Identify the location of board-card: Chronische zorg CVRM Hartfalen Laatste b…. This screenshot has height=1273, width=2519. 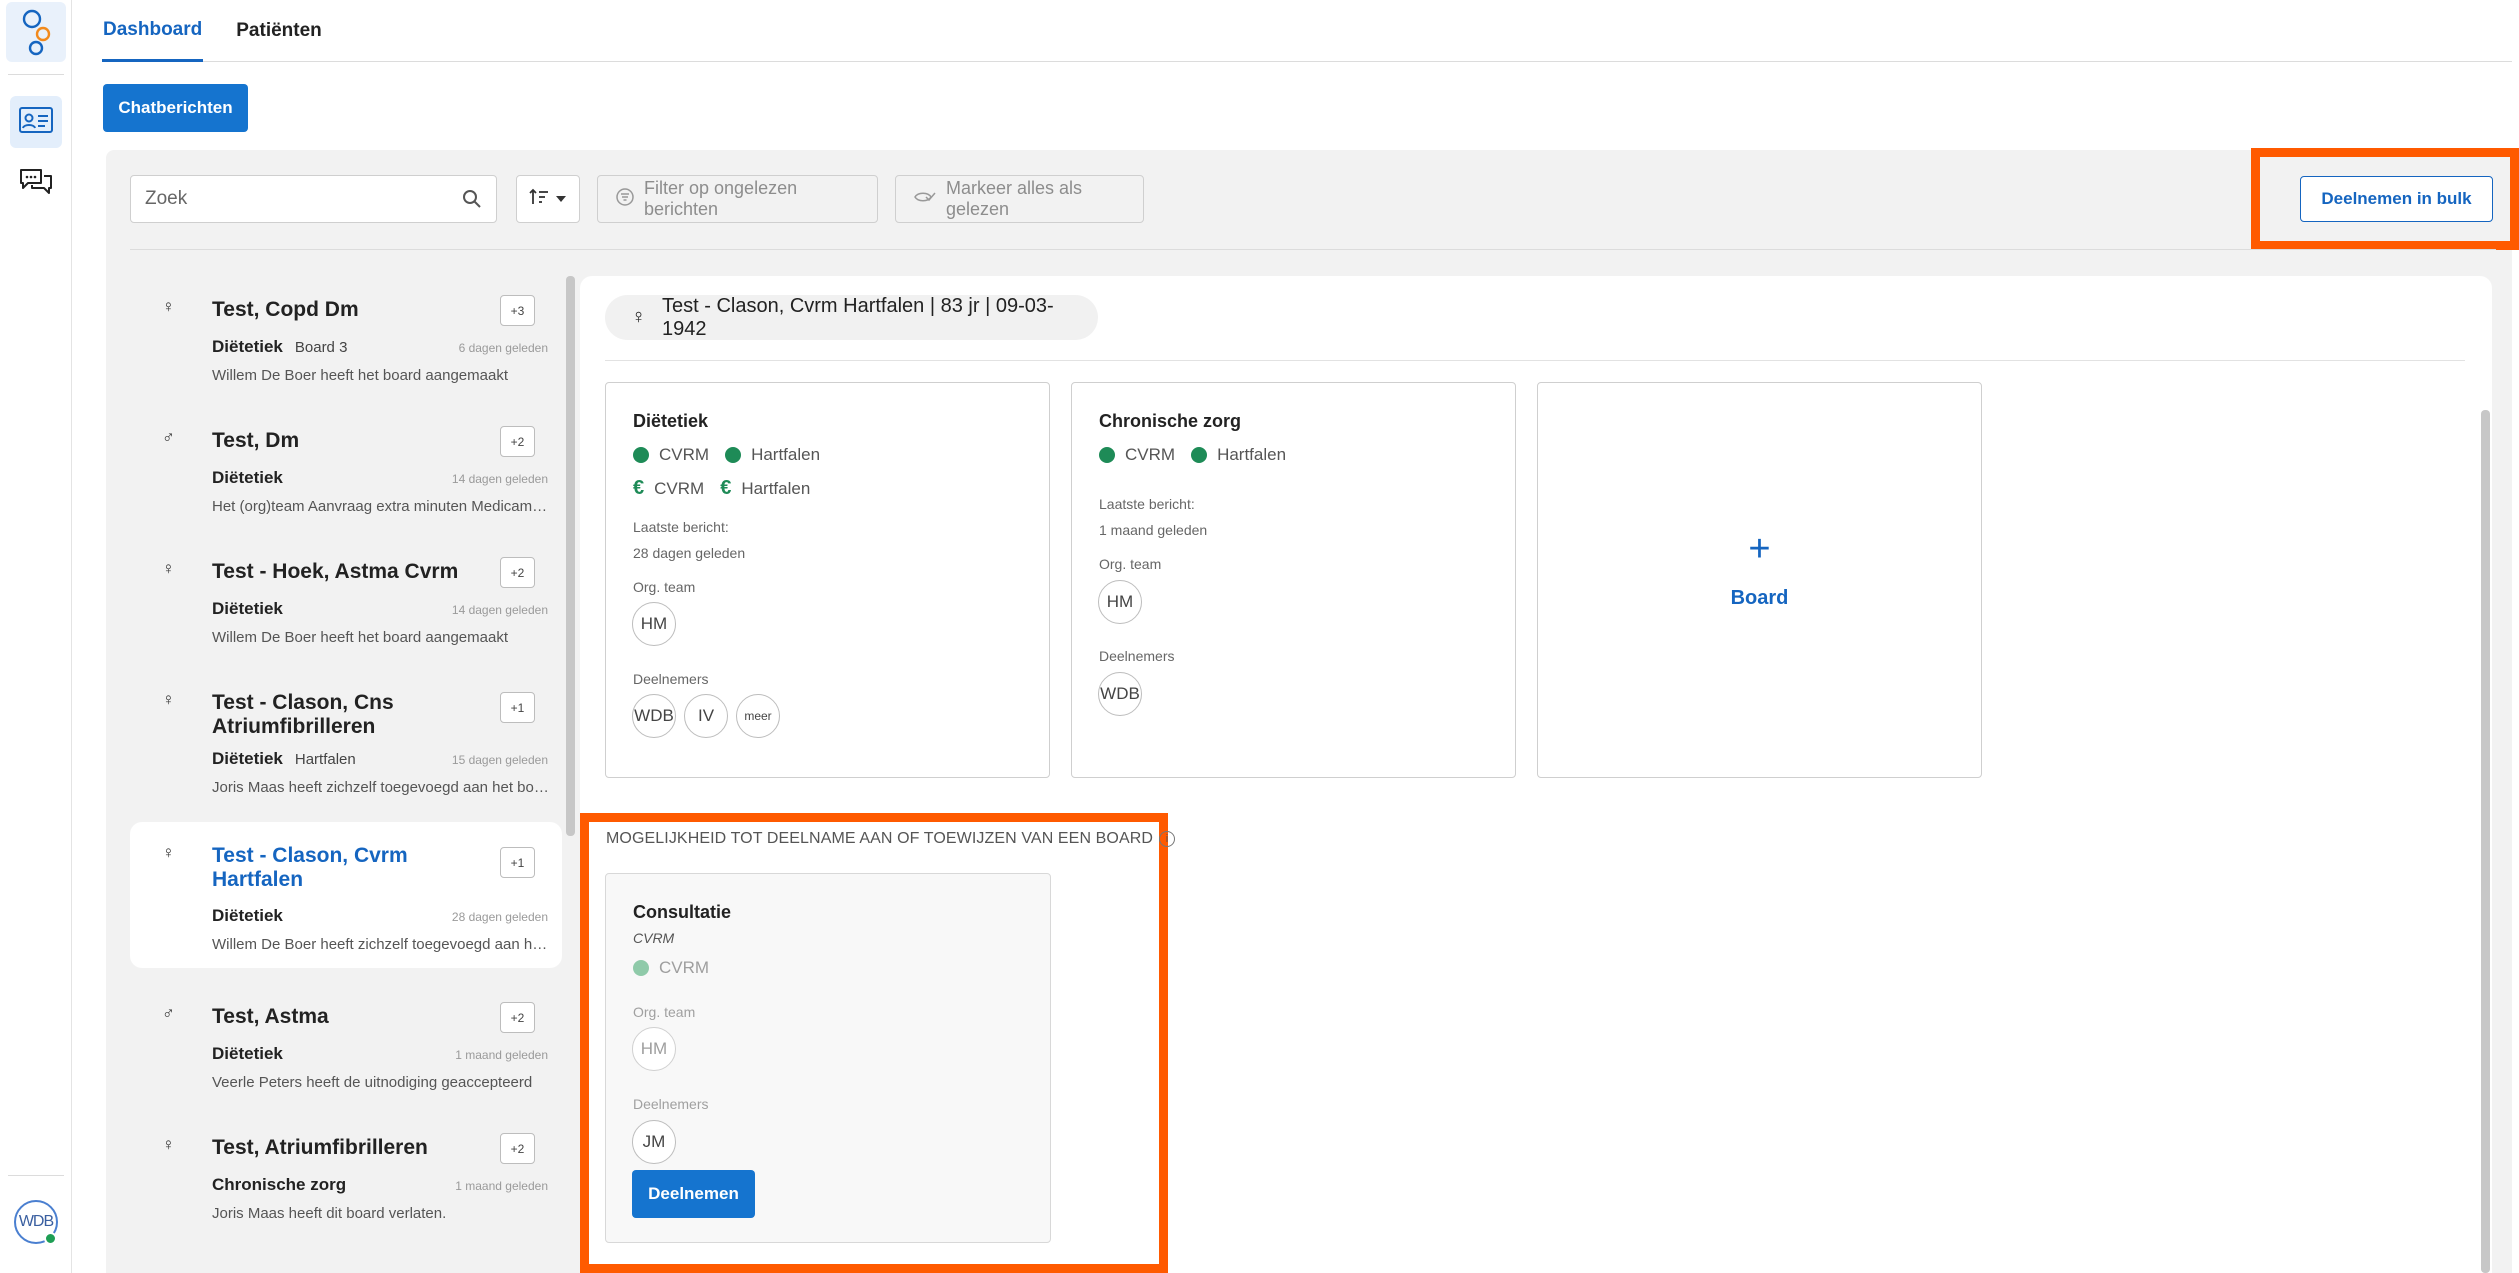
(1293, 580).